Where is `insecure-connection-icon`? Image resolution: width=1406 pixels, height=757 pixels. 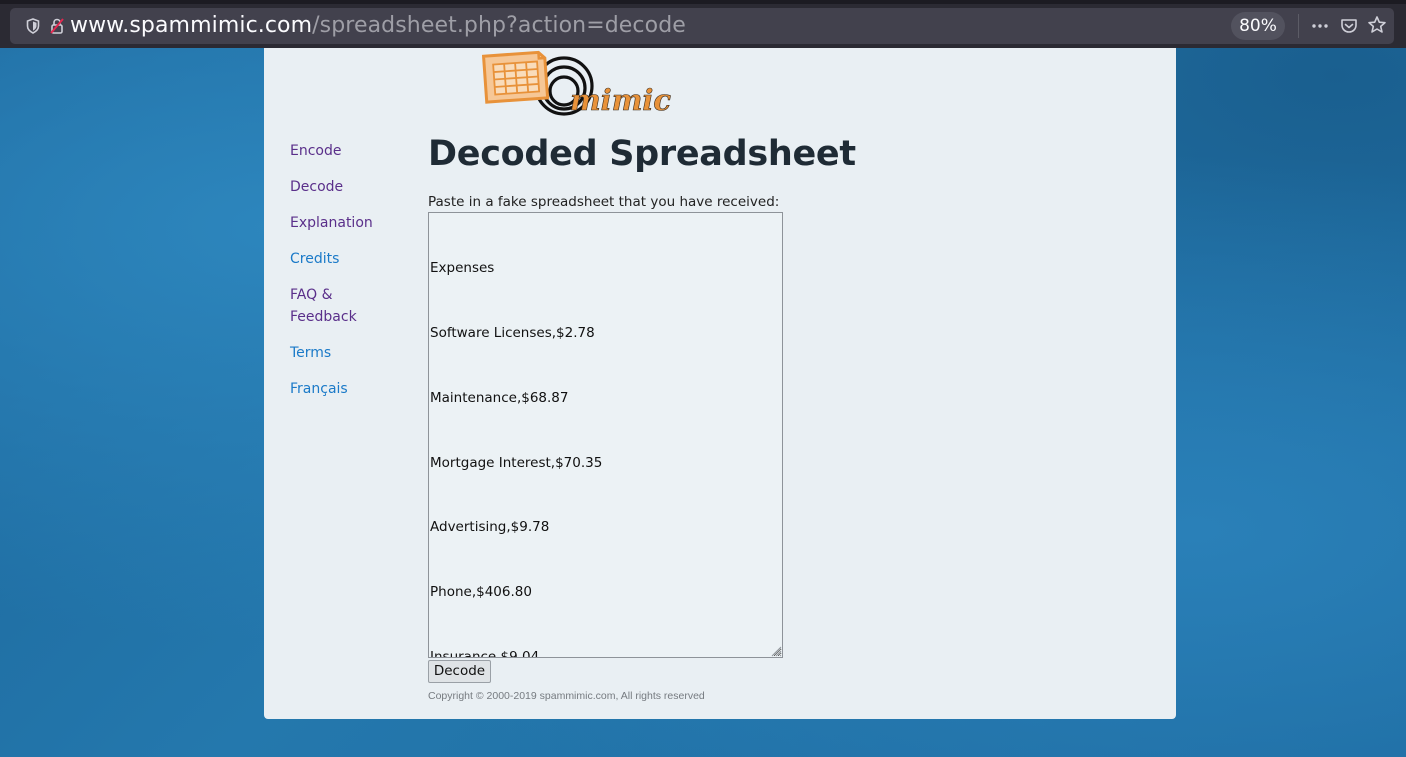 insecure-connection-icon is located at coordinates (57, 26).